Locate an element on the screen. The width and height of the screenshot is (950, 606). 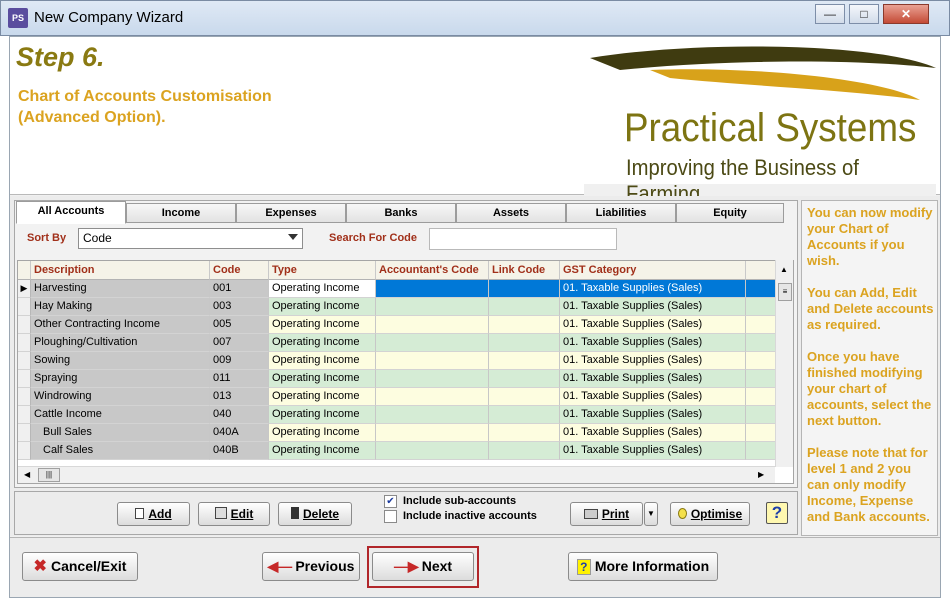
cell-description: Cattle Income is located at coordinates (120, 415).